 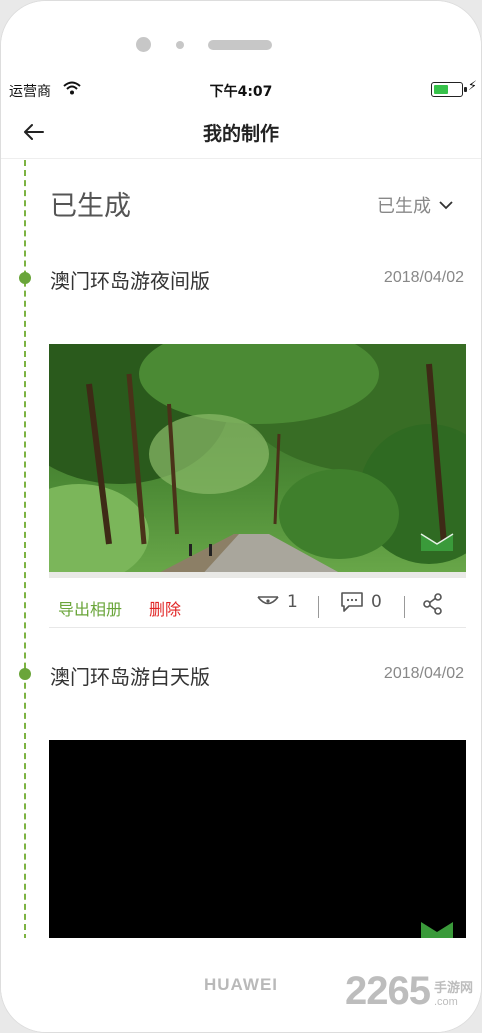 What do you see at coordinates (180, 45) in the screenshot?
I see `proximity-sensor` at bounding box center [180, 45].